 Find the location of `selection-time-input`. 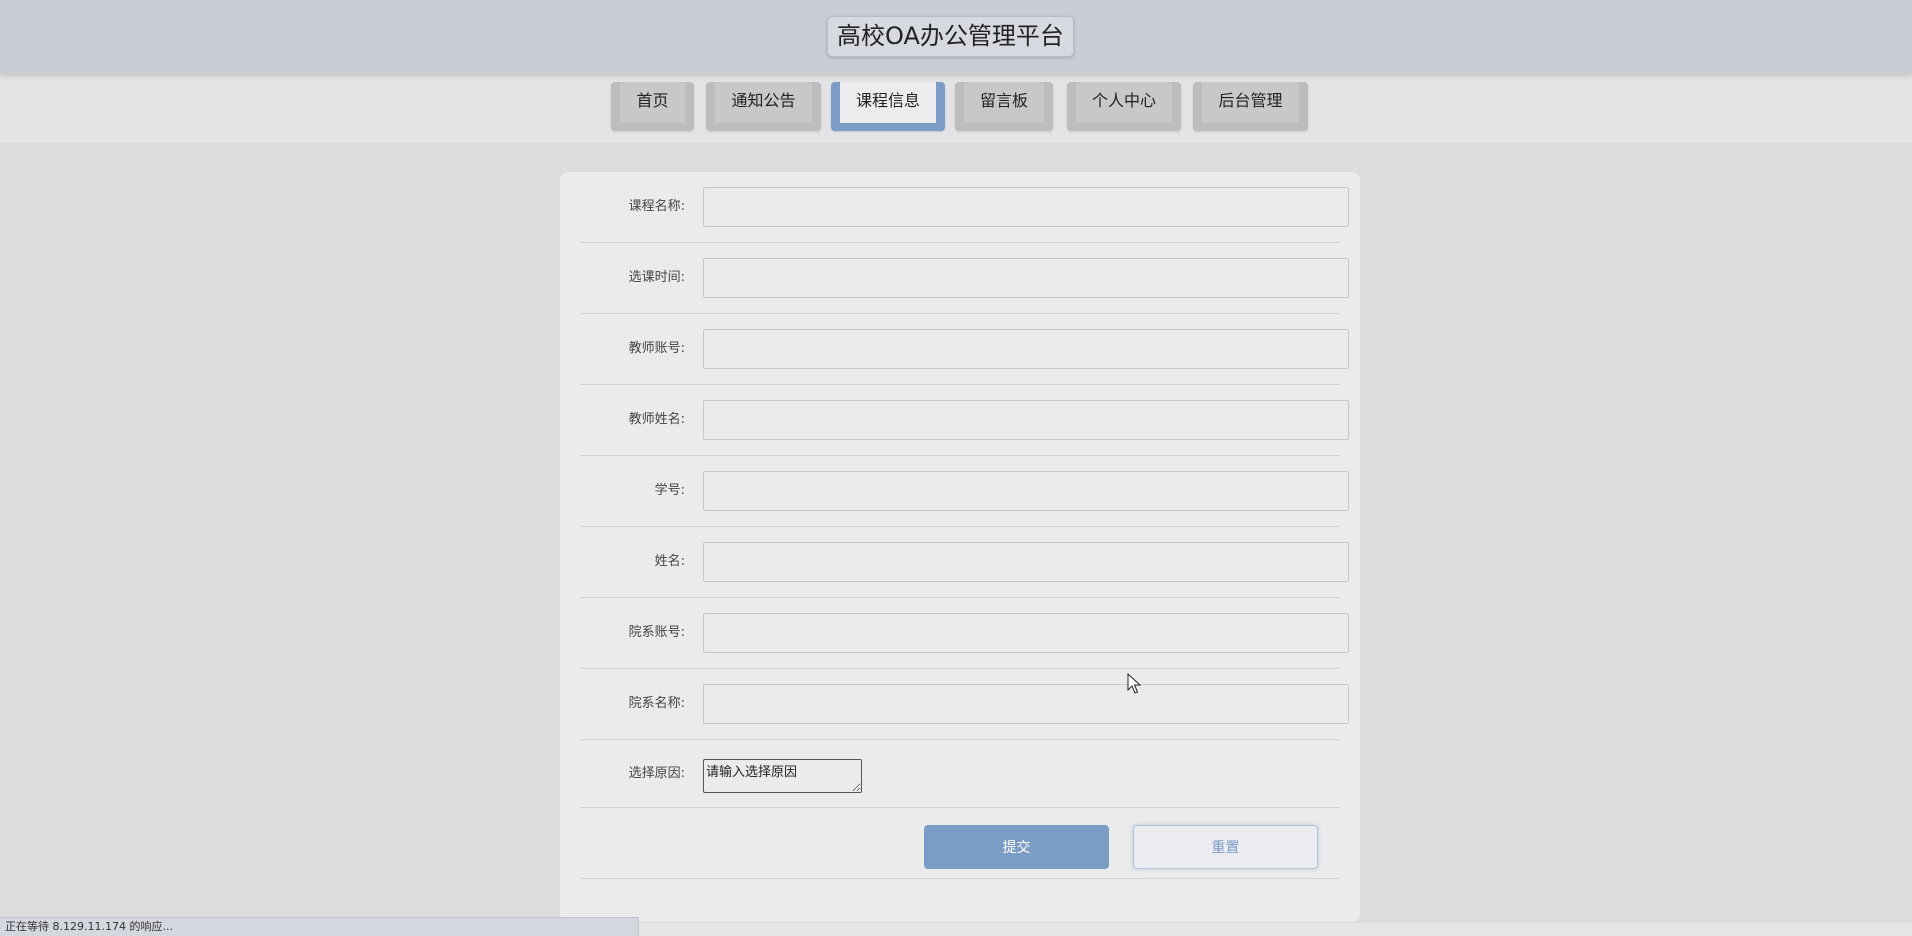

selection-time-input is located at coordinates (1026, 278).